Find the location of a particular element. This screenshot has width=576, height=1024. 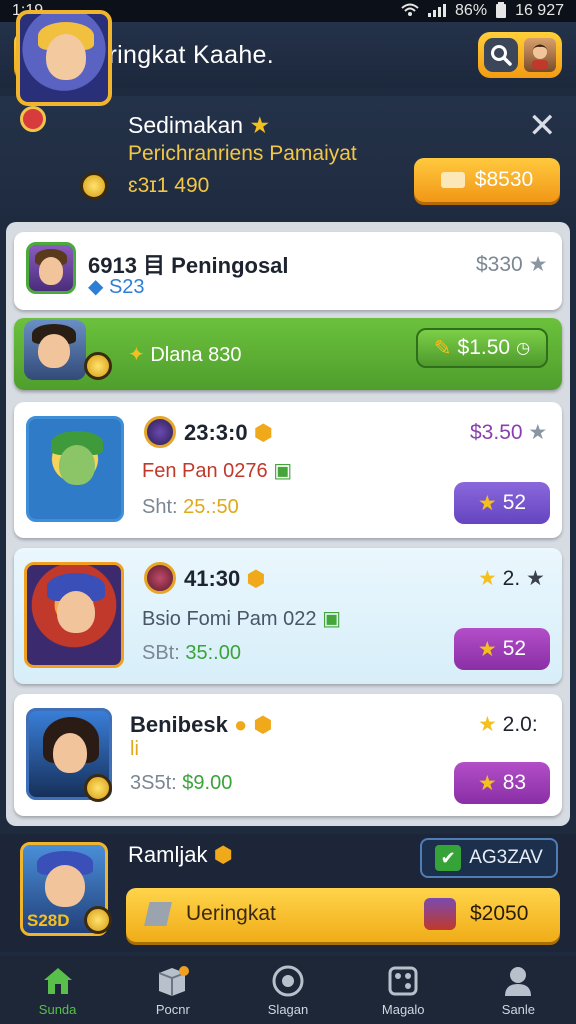

circle-icon is located at coordinates (288, 981).